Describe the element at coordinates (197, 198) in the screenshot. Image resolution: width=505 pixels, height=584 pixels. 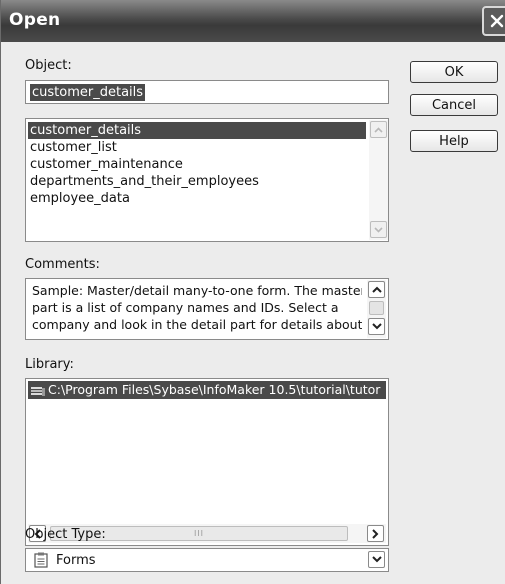
I see `list-item: employee_data` at that location.